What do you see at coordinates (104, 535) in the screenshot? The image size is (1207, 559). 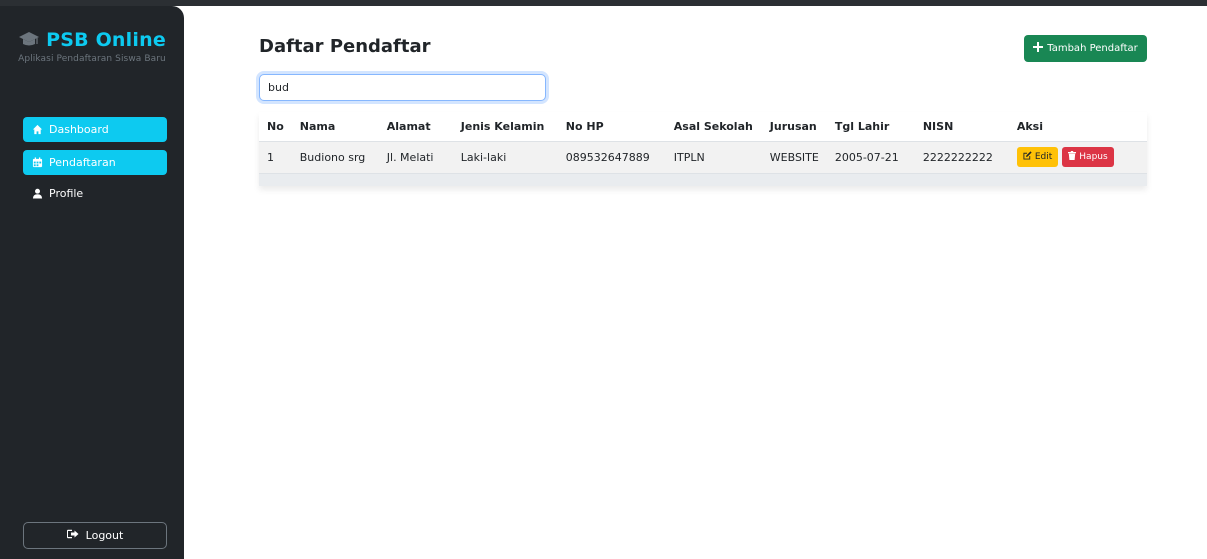 I see `logout-label: Logout` at bounding box center [104, 535].